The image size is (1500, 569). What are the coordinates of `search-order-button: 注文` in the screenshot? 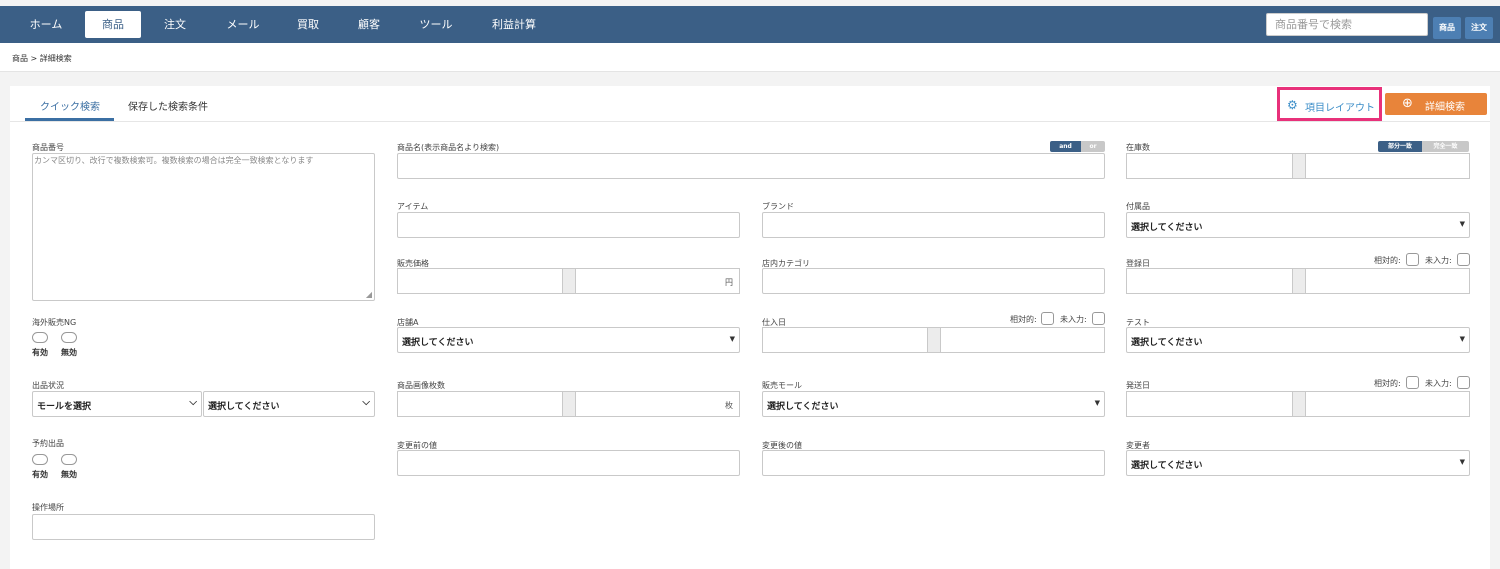 It's located at (1479, 28).